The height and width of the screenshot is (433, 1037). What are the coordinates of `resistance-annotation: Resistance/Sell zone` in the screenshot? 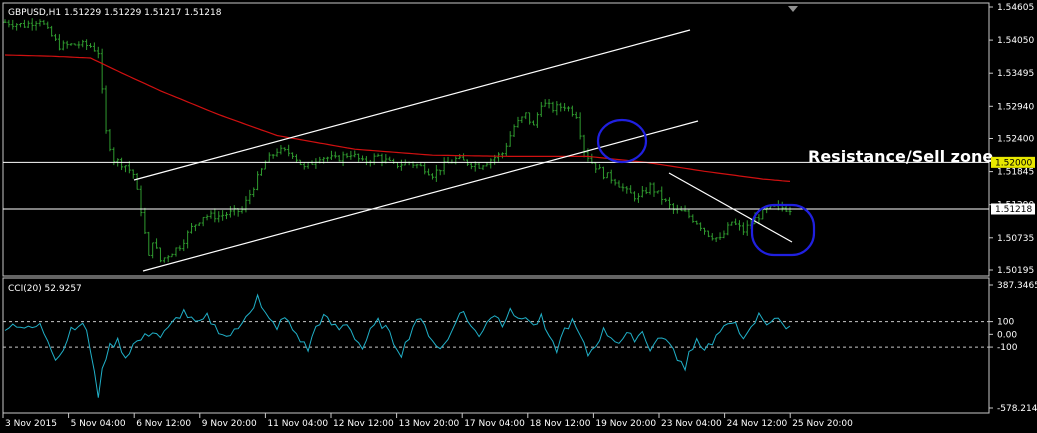 It's located at (900, 156).